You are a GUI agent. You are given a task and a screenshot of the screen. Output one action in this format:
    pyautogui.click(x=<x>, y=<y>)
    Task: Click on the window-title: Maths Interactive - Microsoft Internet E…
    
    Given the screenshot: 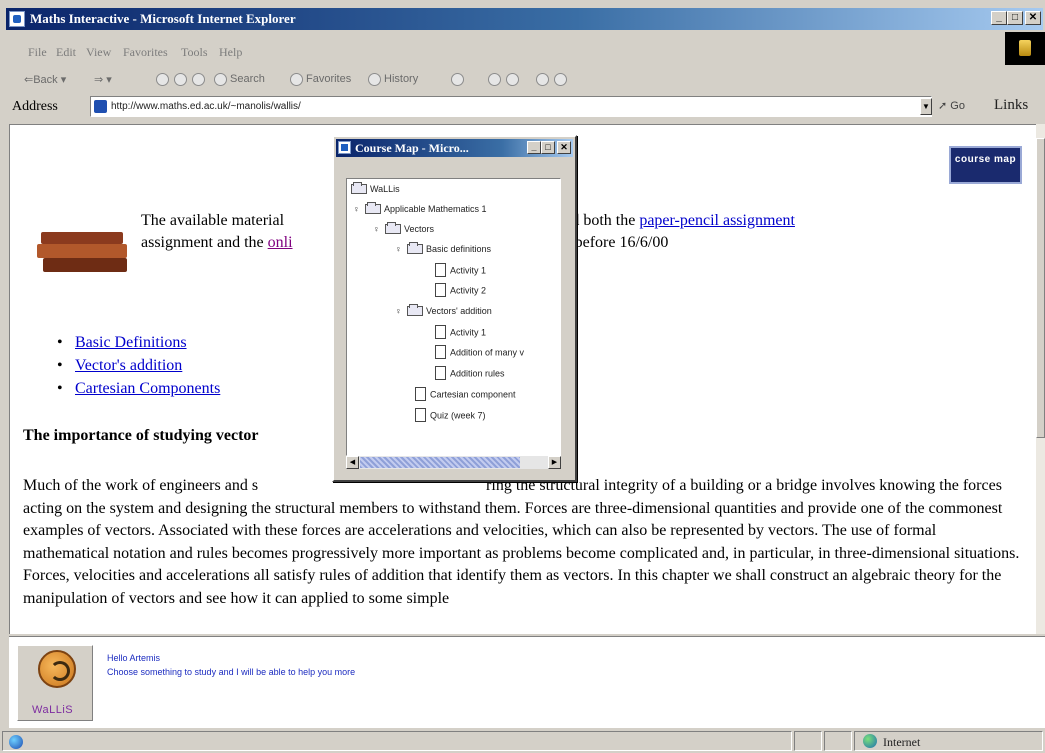 What is the action you would take?
    pyautogui.click(x=163, y=18)
    